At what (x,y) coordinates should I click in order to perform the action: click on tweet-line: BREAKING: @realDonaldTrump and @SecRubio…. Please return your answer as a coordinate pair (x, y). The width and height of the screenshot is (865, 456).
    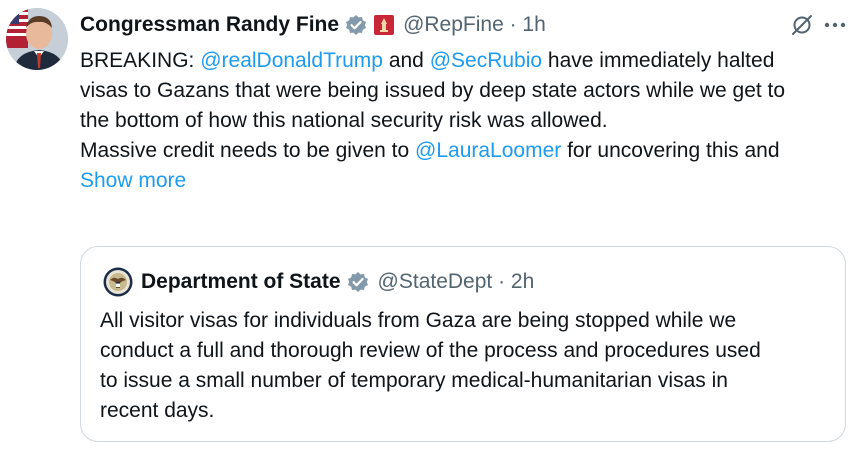
    Looking at the image, I should click on (470, 61).